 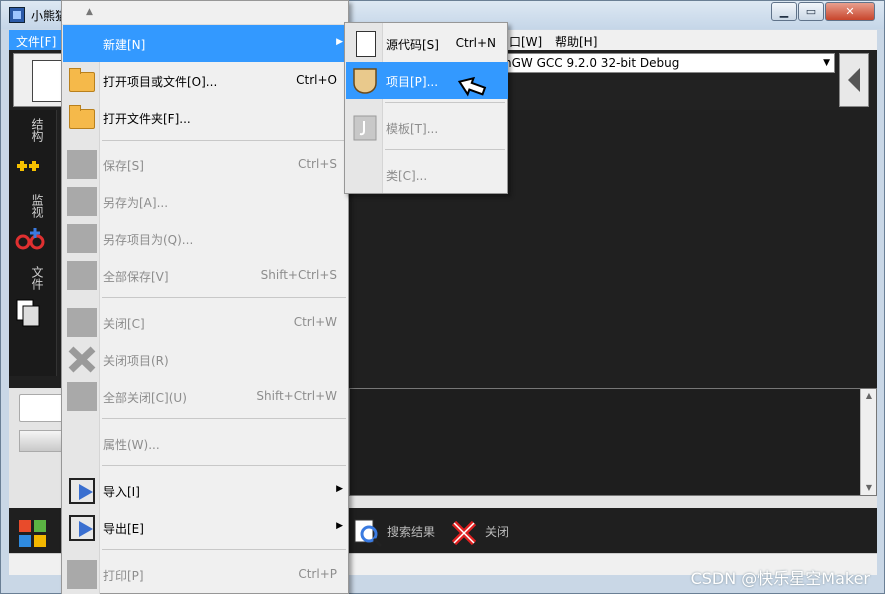 What do you see at coordinates (82, 396) in the screenshot?
I see `close-all-icon` at bounding box center [82, 396].